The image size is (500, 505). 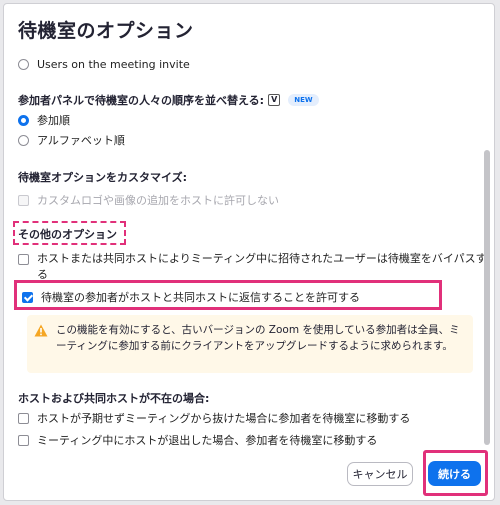 What do you see at coordinates (113, 64) in the screenshot?
I see `radio-label: Users on the meeting invite` at bounding box center [113, 64].